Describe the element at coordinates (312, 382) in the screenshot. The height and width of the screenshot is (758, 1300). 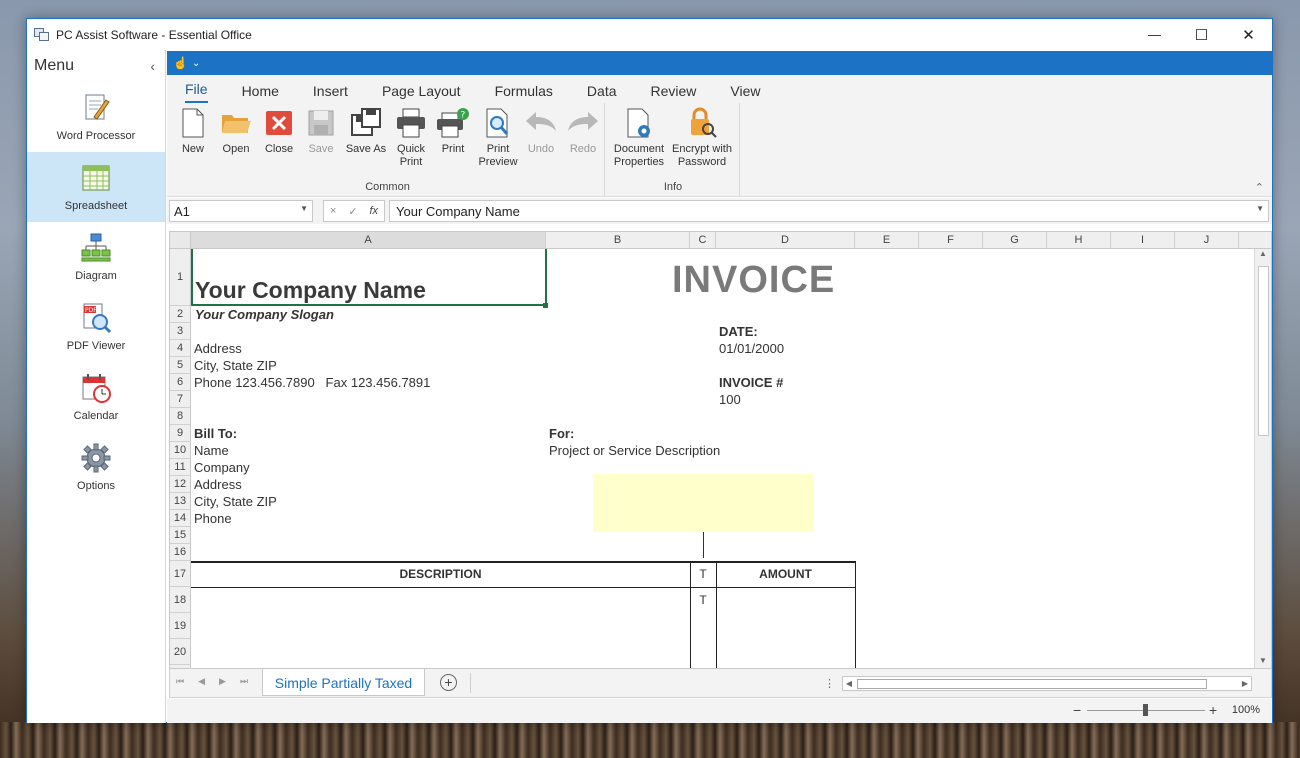
I see `phone-fax-cell: Phone 123.456.7890 Fax 123.456.7891` at that location.